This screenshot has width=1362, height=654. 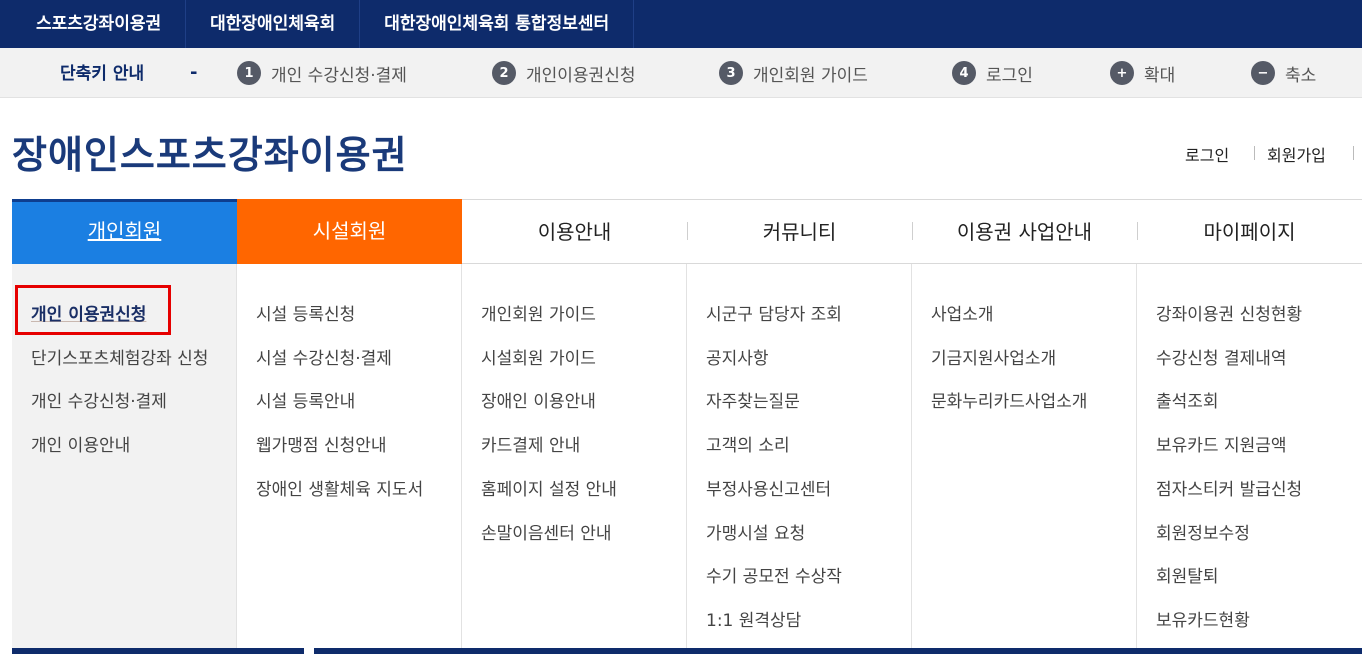 I want to click on mega-col-personal: 개인 이용권신청 단기스포츠체험강좌 신청 개인 수강신청·결제 개인 이용안내, so click(x=124, y=456).